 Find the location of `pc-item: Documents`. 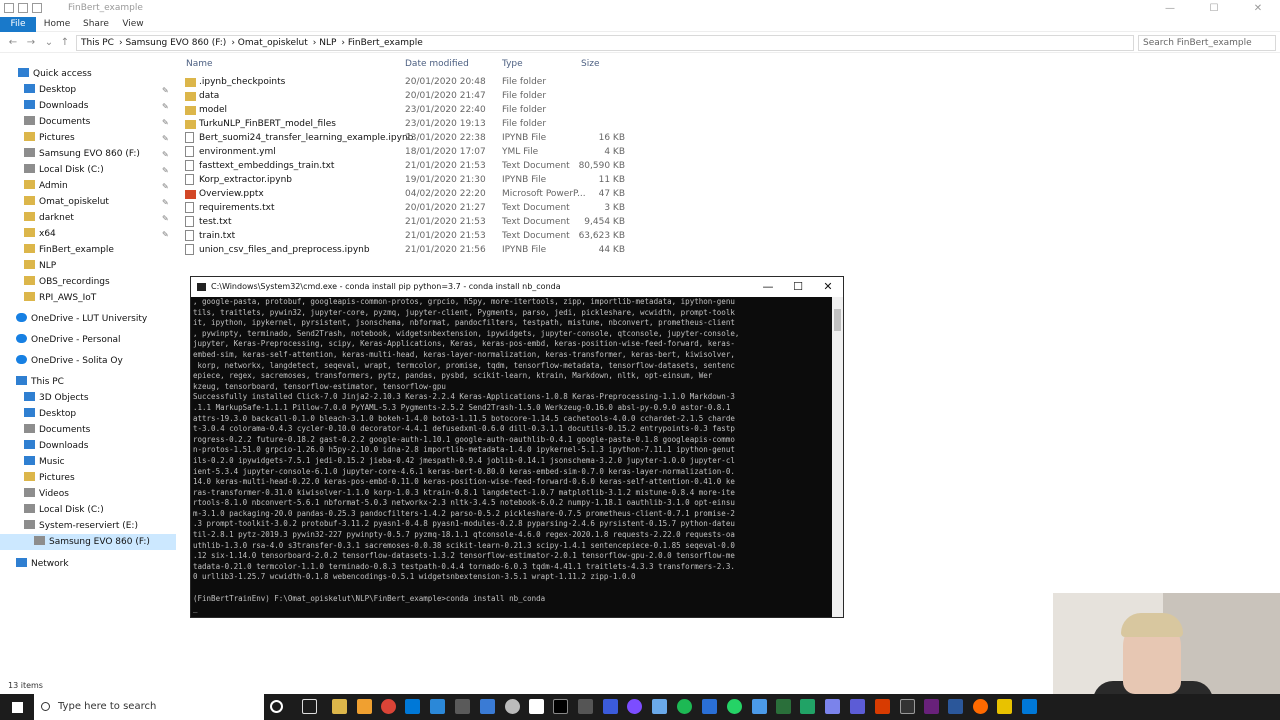

pc-item: Documents is located at coordinates (57, 430).